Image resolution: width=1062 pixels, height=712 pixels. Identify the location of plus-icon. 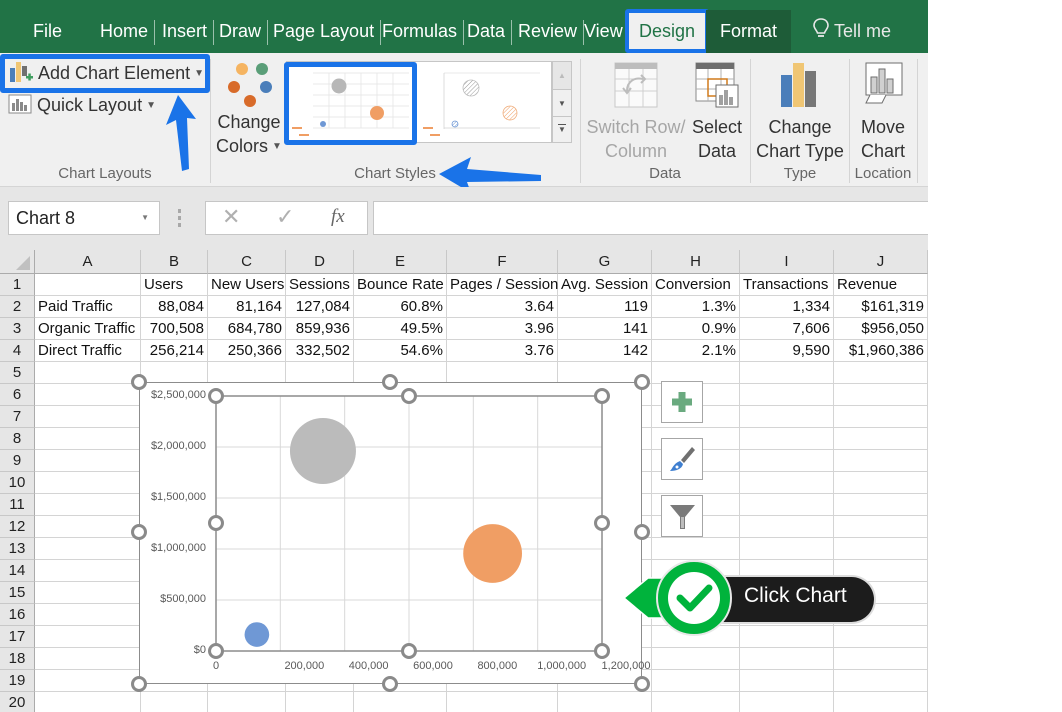
(682, 402).